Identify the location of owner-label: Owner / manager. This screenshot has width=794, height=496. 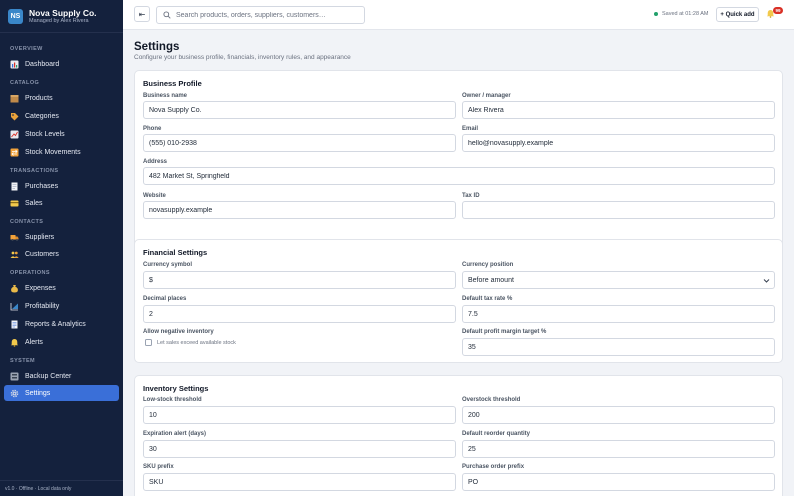
(486, 96).